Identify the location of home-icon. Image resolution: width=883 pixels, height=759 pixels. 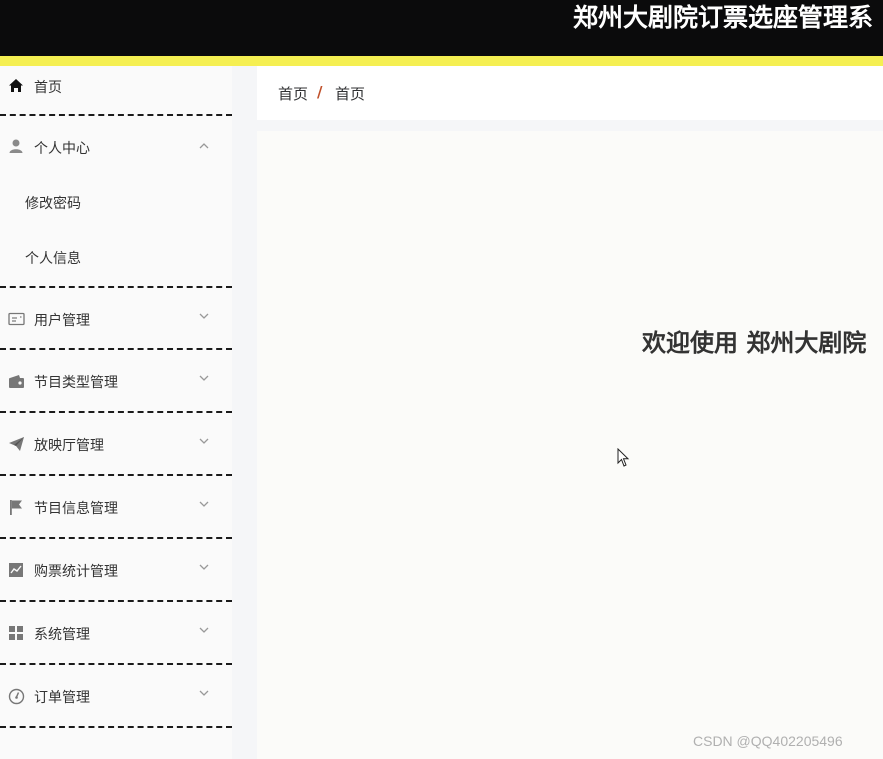
(16, 86).